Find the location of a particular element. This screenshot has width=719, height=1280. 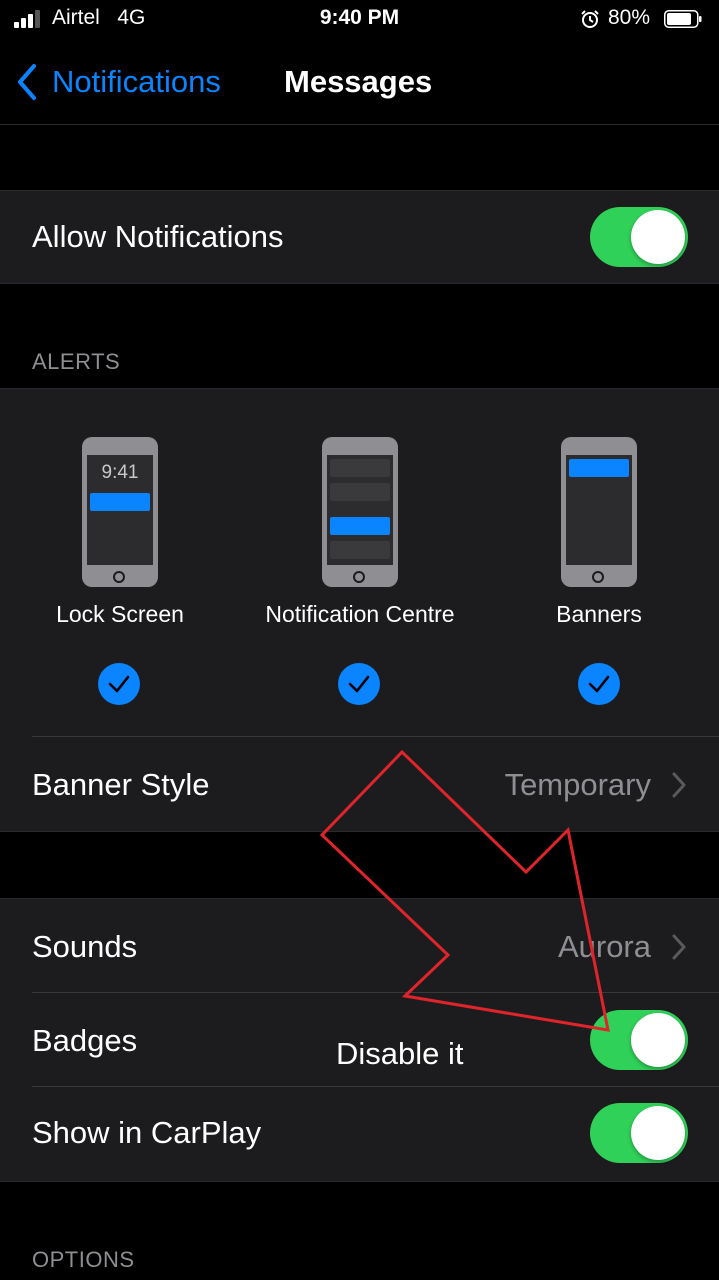

badges-label: Badges is located at coordinates (85, 1040).